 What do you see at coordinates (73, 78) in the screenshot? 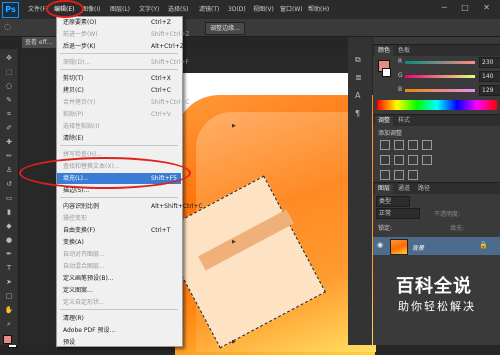
I see `menu-item-label: 剪切(T)` at bounding box center [73, 78].